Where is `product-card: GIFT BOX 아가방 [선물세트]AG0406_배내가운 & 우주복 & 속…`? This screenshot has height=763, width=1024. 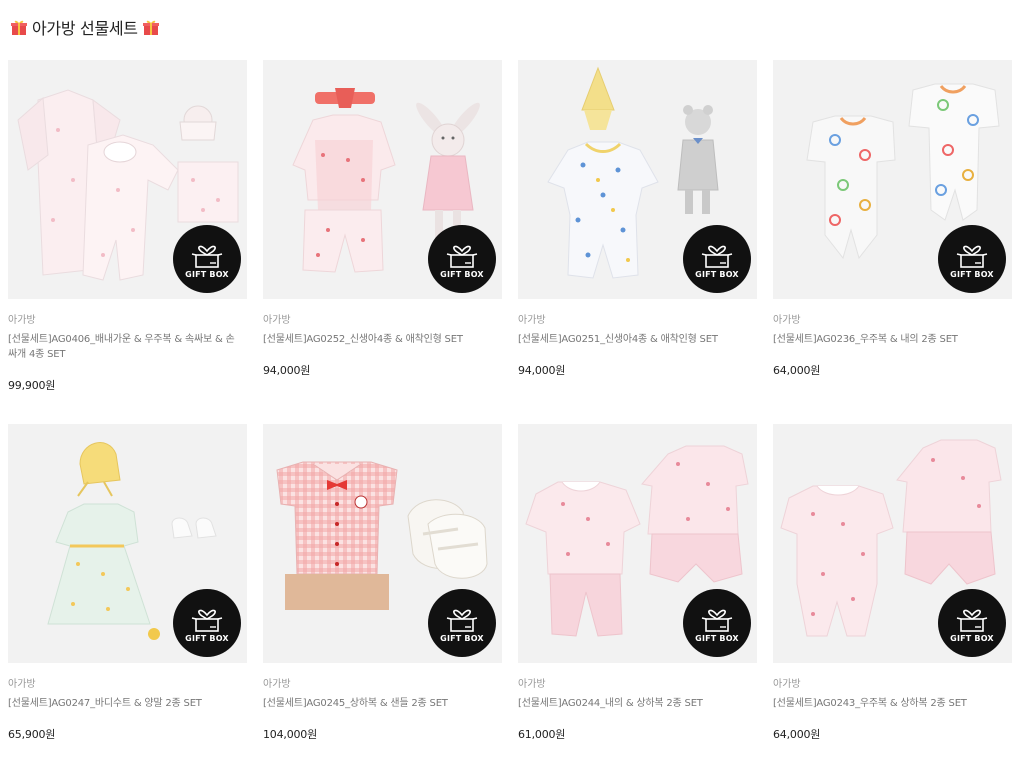 product-card: GIFT BOX 아가방 [선물세트]AG0406_배내가운 & 우주복 & 속… is located at coordinates (127, 226).